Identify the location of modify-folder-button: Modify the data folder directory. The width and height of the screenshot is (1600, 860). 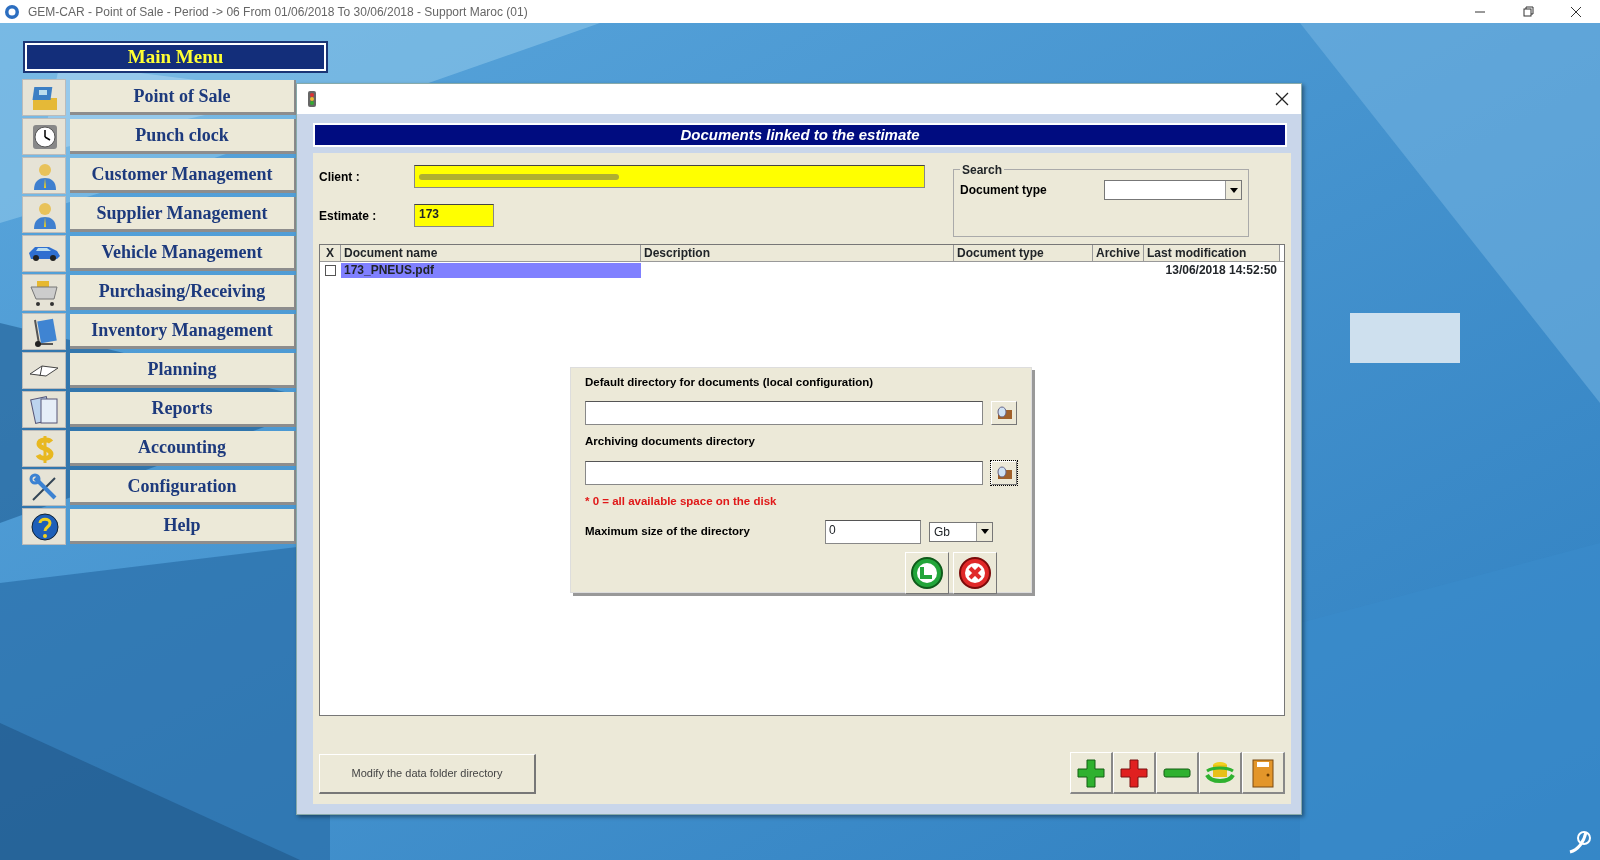
(427, 774).